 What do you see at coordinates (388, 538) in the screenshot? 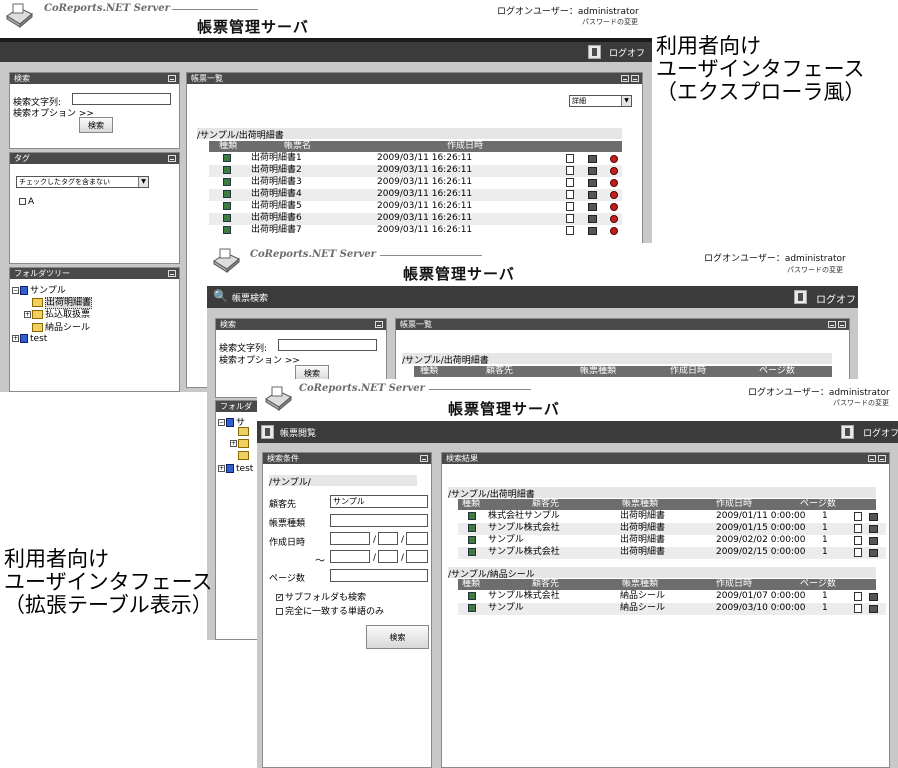
I see `date-from-month` at bounding box center [388, 538].